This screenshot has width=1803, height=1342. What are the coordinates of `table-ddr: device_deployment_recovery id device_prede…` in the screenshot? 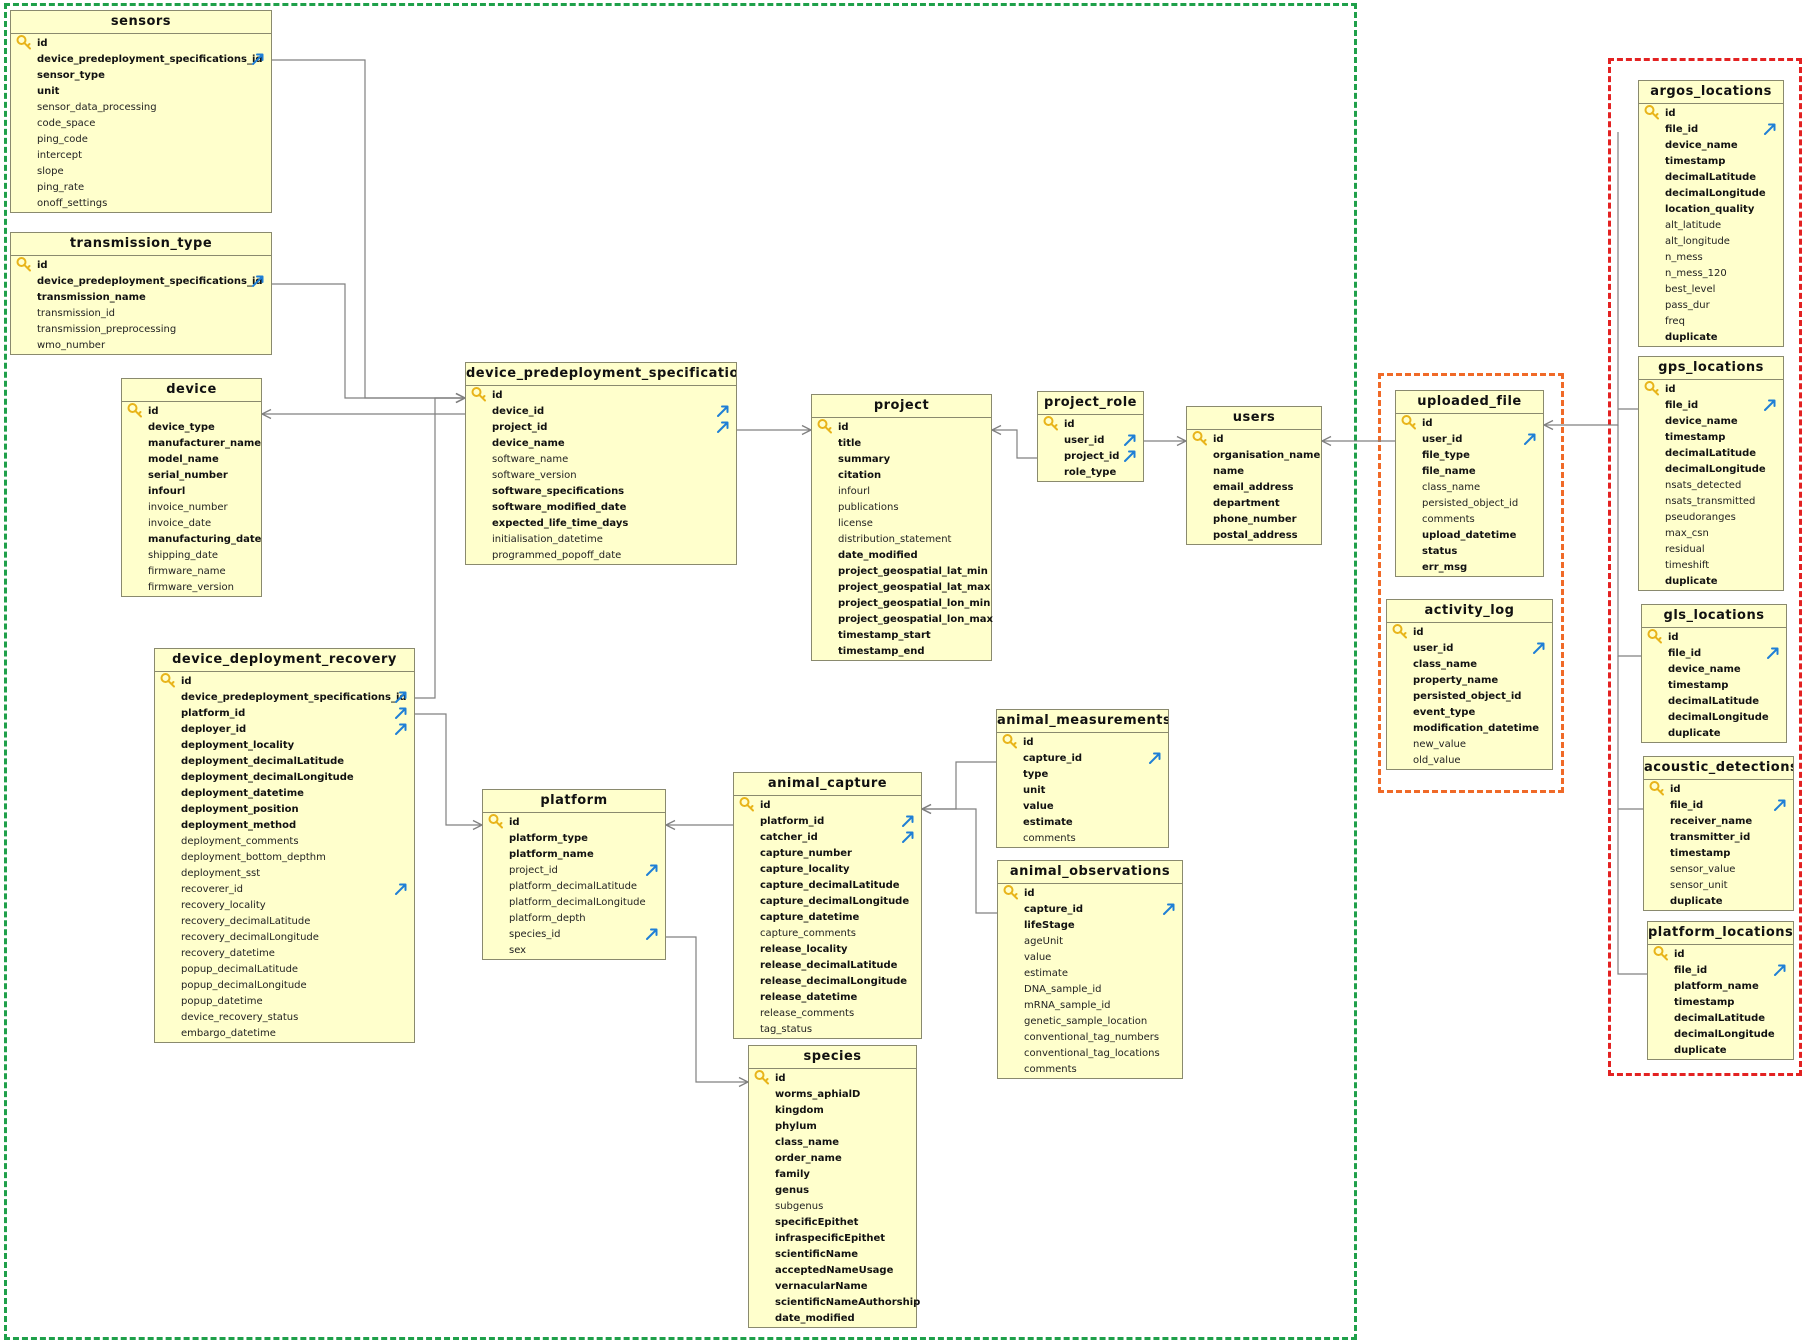 It's located at (284, 845).